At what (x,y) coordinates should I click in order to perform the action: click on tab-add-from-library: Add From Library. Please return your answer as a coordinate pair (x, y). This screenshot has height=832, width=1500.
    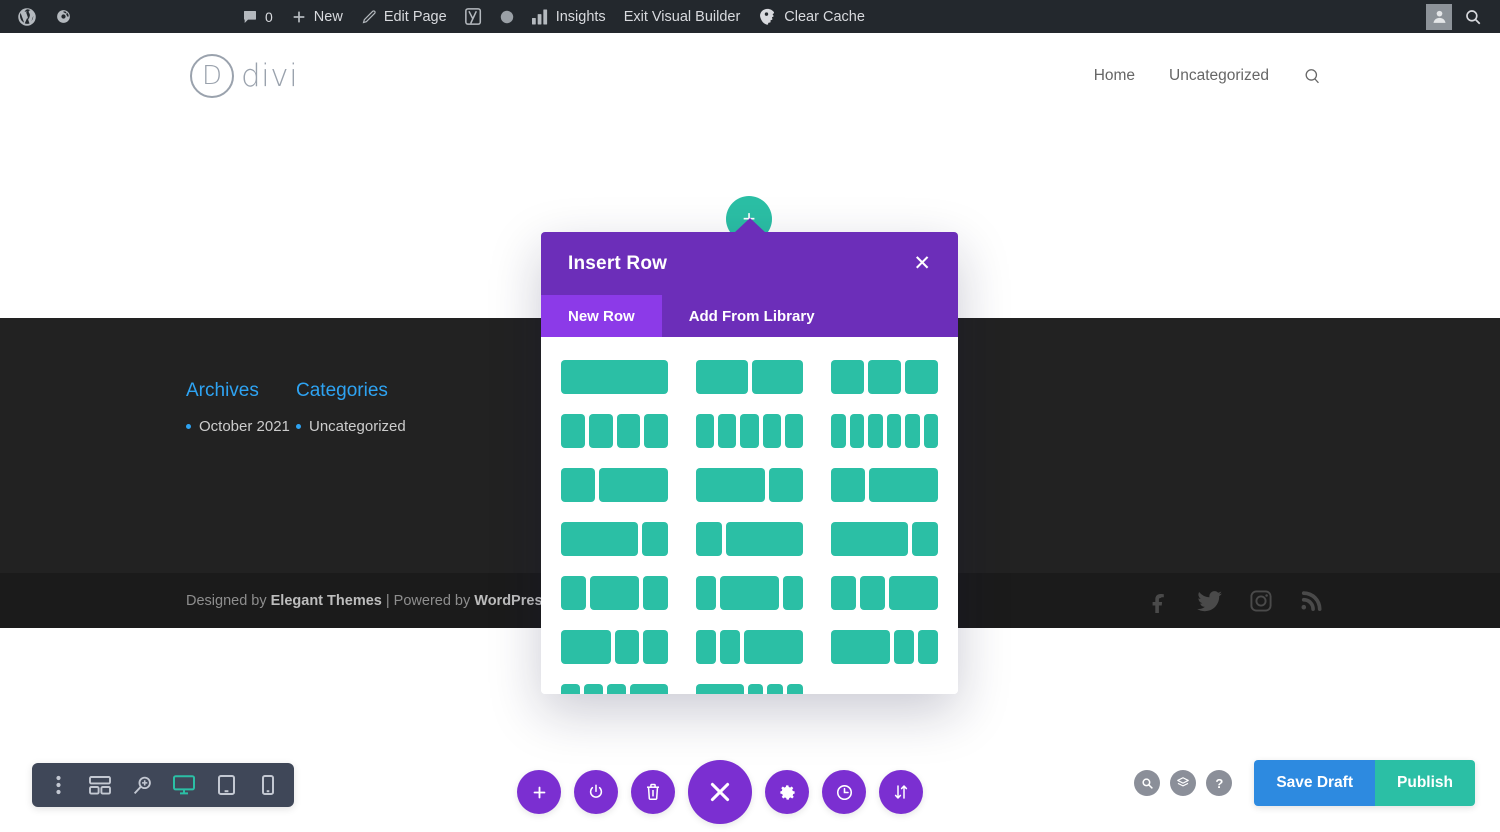
    Looking at the image, I should click on (752, 316).